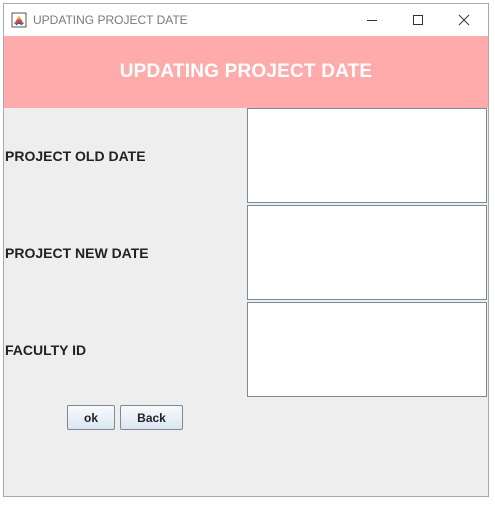 Image resolution: width=495 pixels, height=505 pixels. What do you see at coordinates (367, 252) in the screenshot?
I see `project-new-date-field` at bounding box center [367, 252].